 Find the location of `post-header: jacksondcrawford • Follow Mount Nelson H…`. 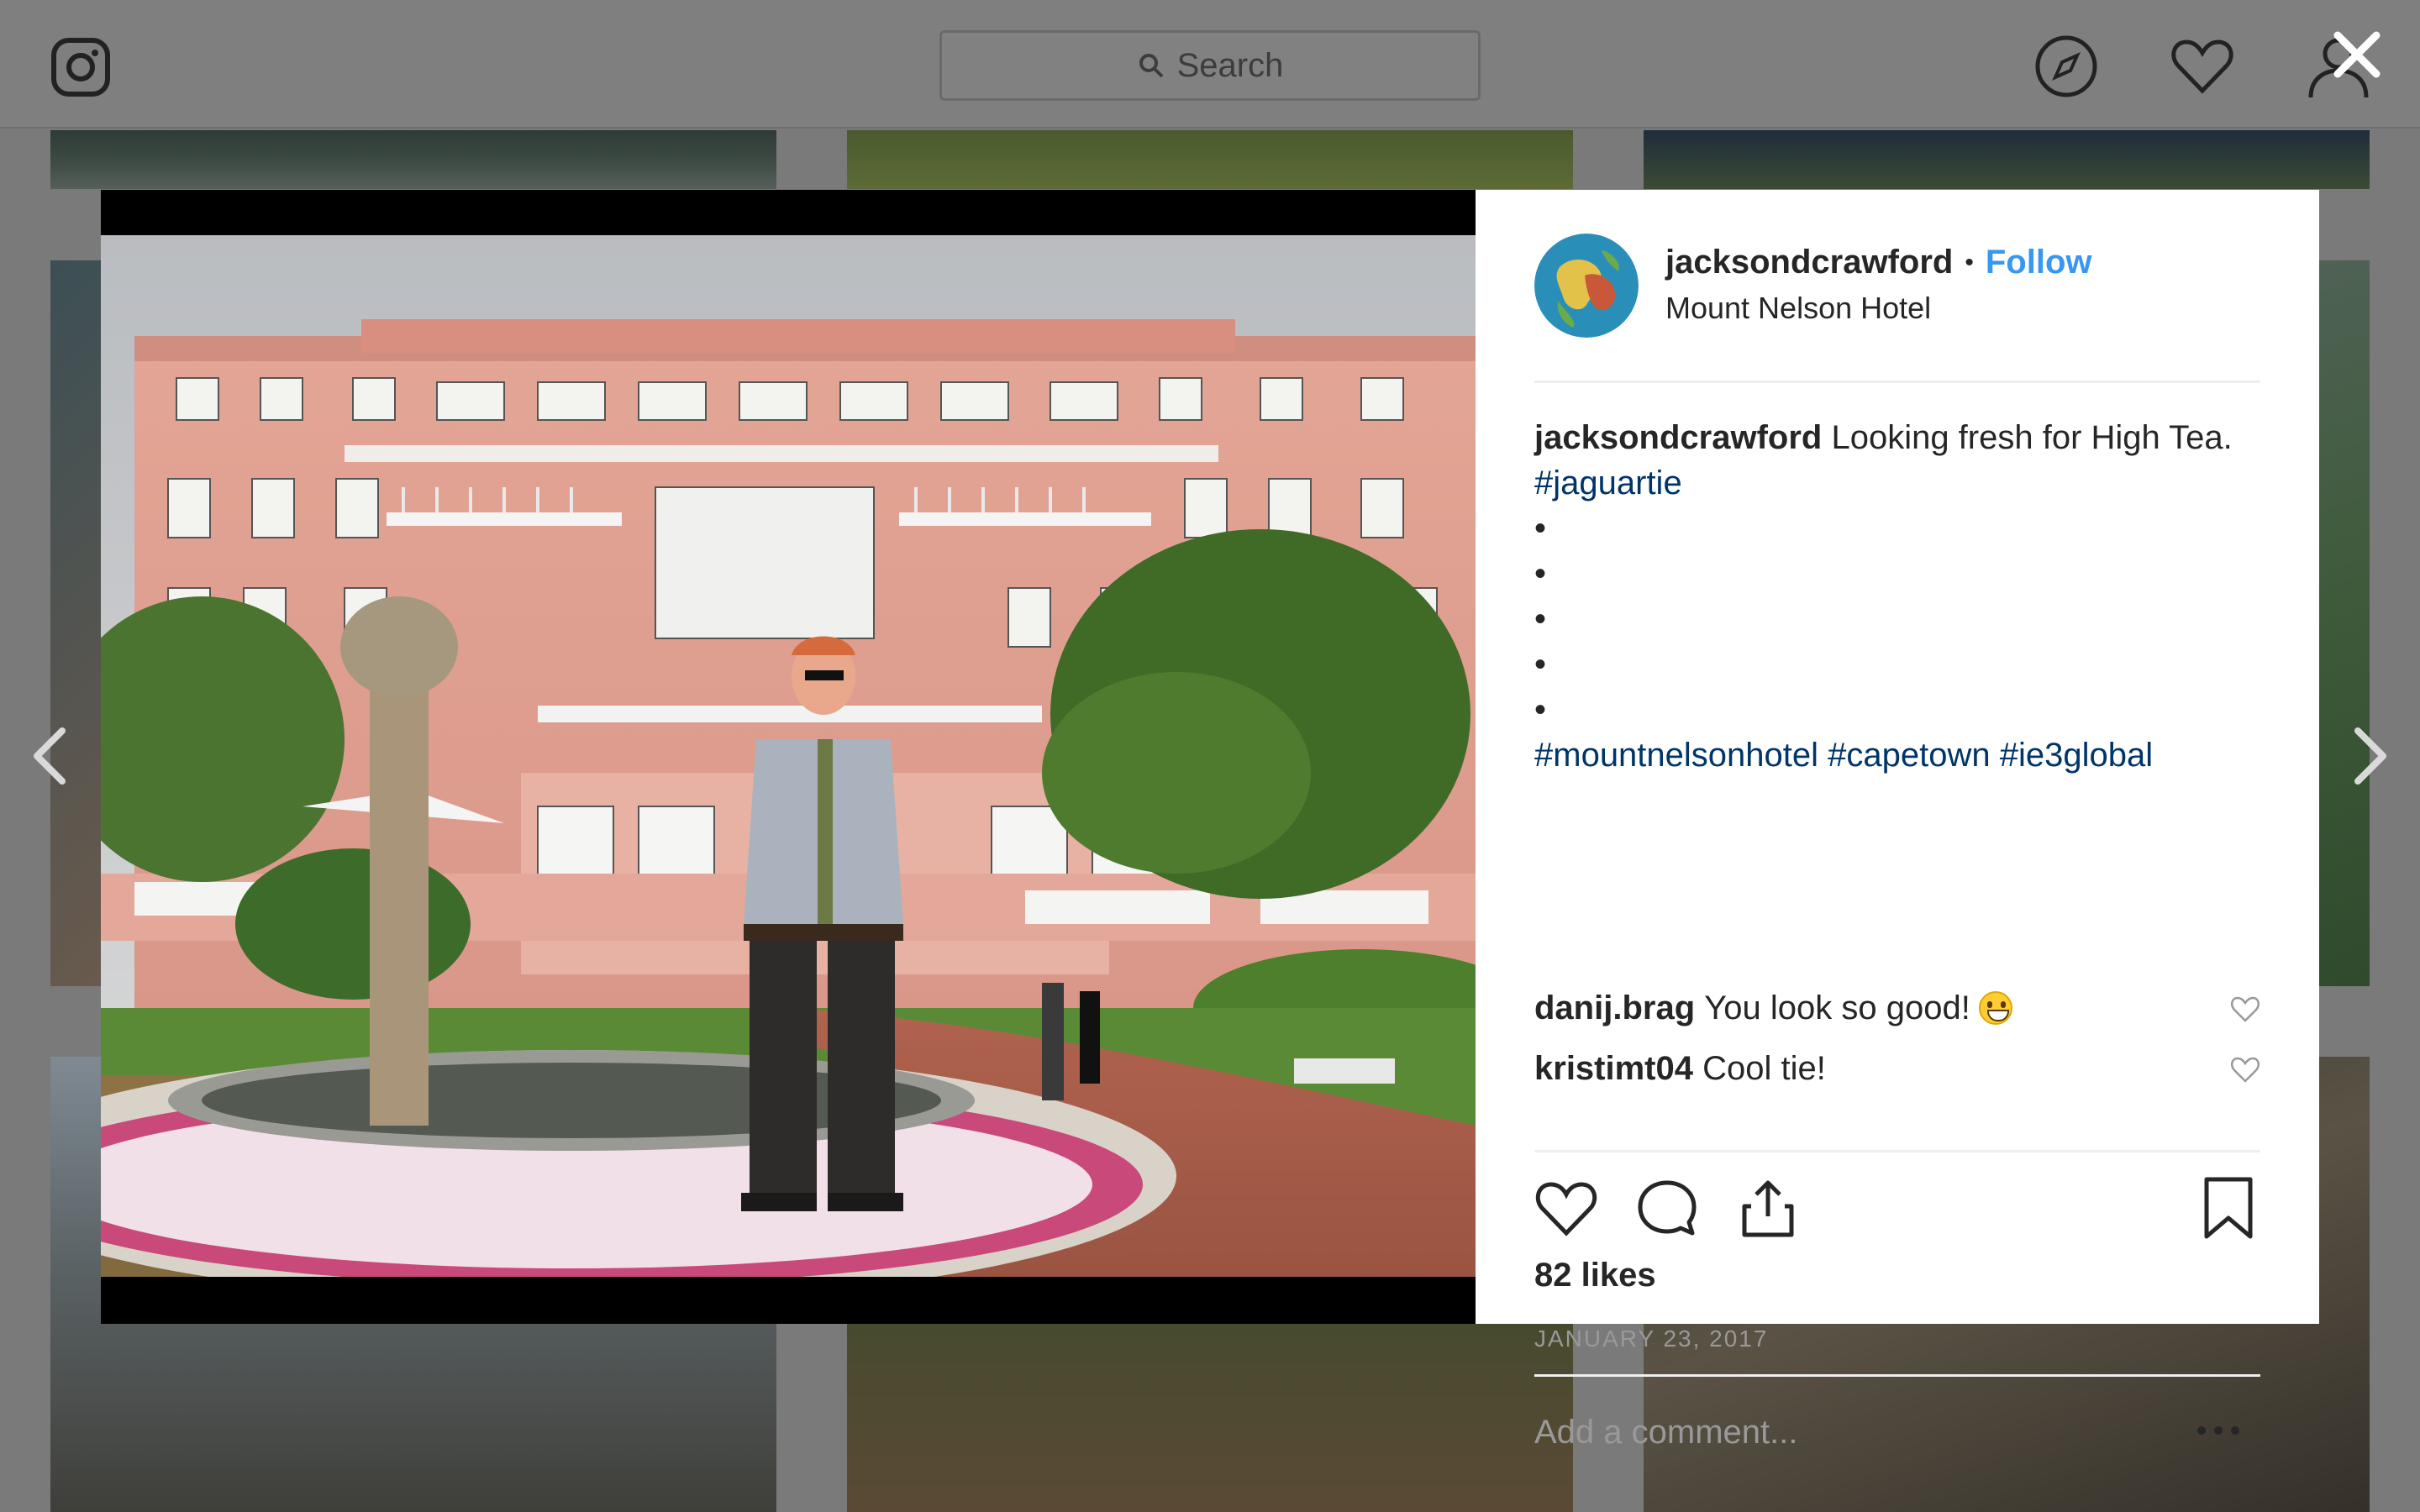

post-header: jacksondcrawford • Follow Mount Nelson H… is located at coordinates (1897, 286).